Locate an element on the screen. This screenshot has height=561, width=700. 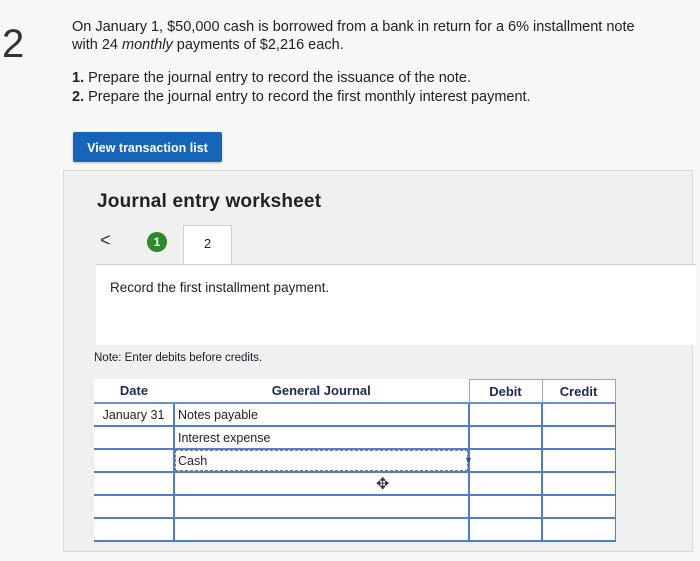
table-row: Cash ▼ is located at coordinates (355, 461).